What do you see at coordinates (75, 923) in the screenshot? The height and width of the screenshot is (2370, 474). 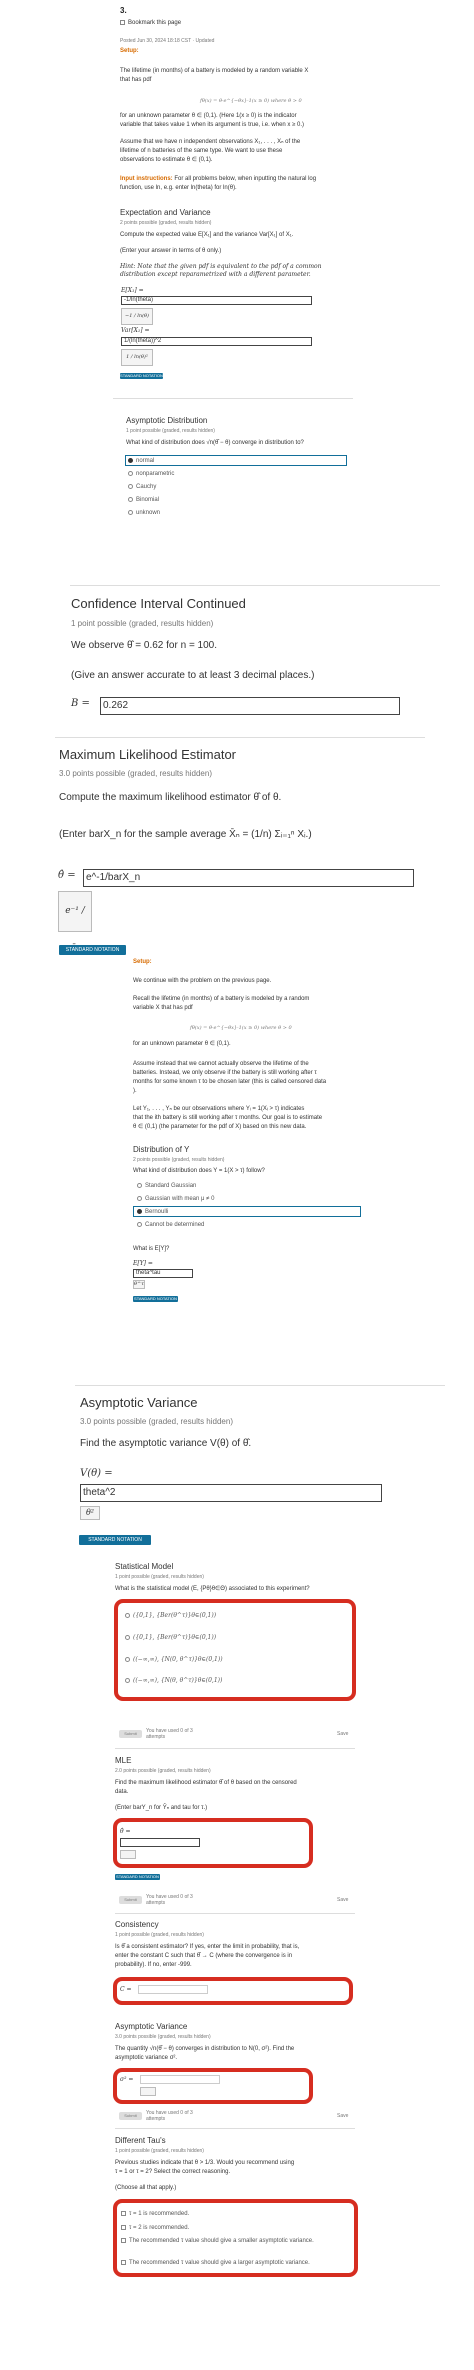 I see `theta-hat-preview: e⁻¹ / X̄ₙ` at bounding box center [75, 923].